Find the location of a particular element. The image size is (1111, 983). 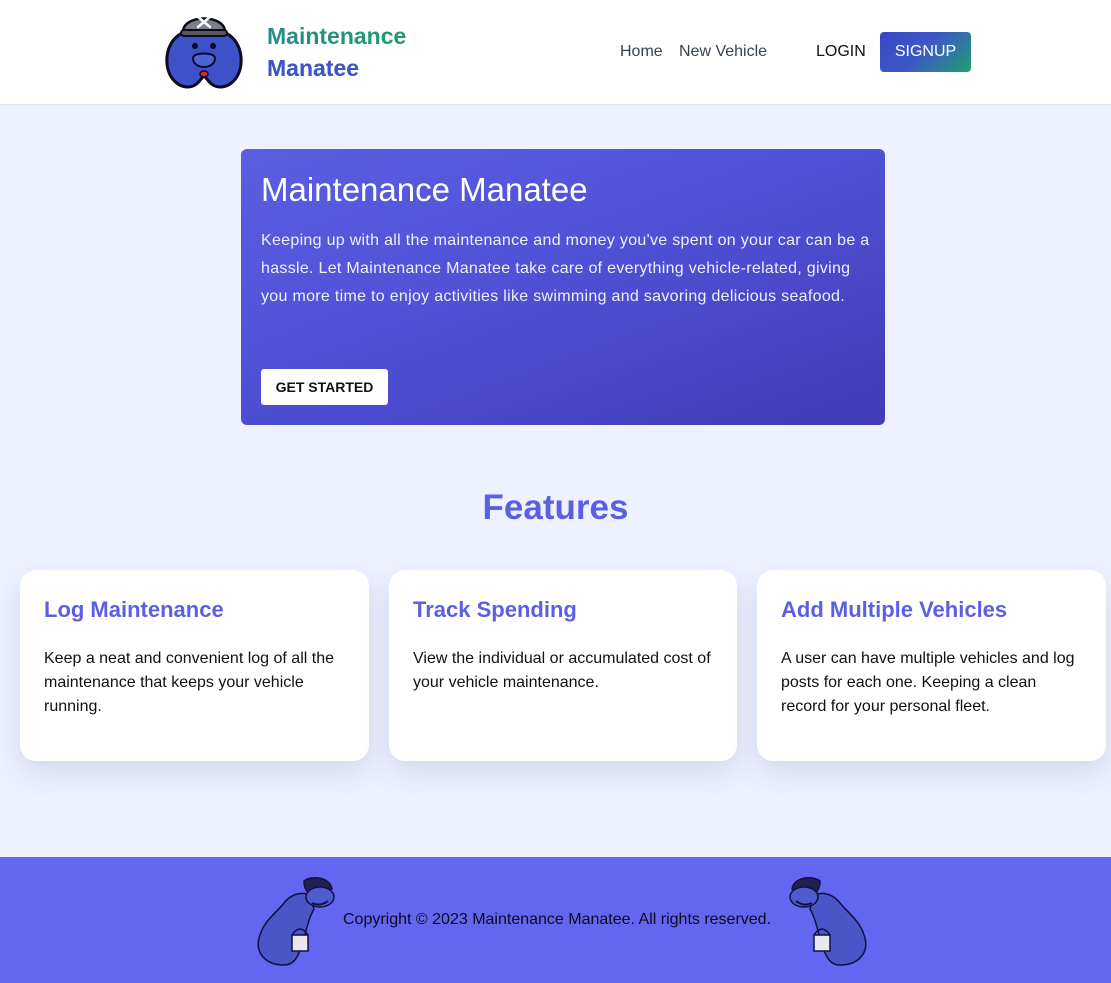

brand-title: Maintenance Manatee is located at coordinates (367, 52).